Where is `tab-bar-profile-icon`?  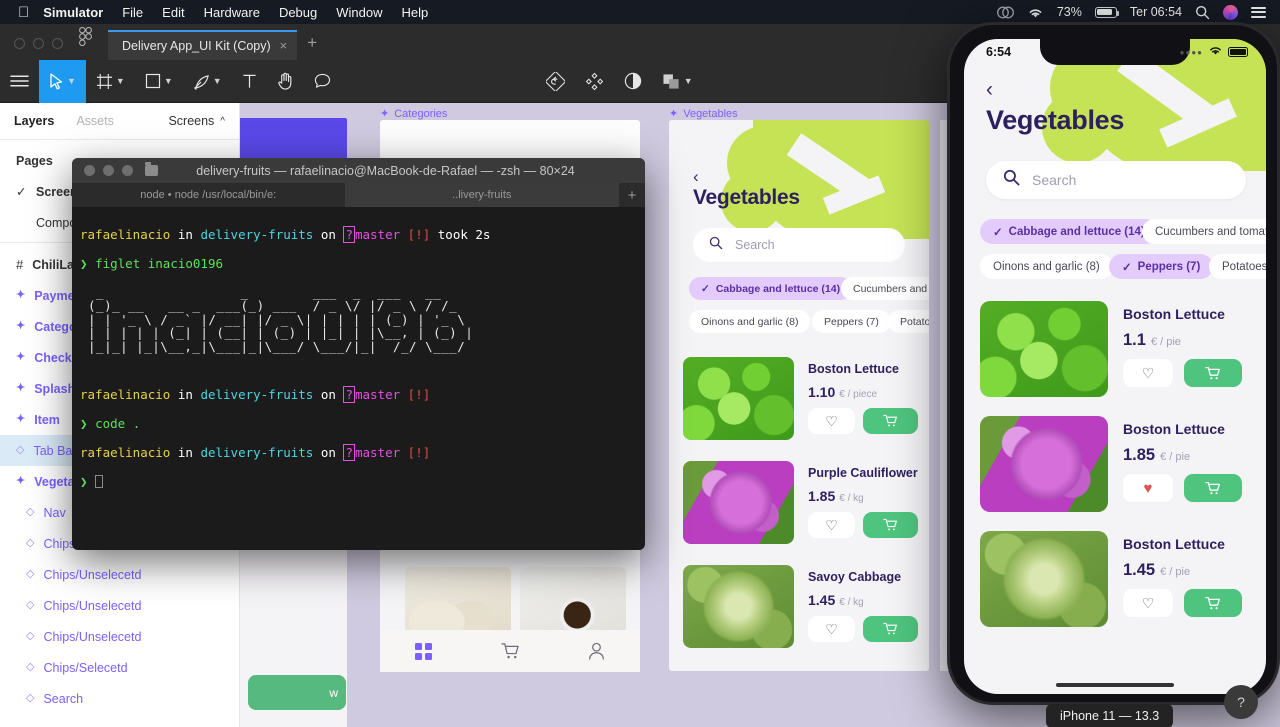 tab-bar-profile-icon is located at coordinates (596, 651).